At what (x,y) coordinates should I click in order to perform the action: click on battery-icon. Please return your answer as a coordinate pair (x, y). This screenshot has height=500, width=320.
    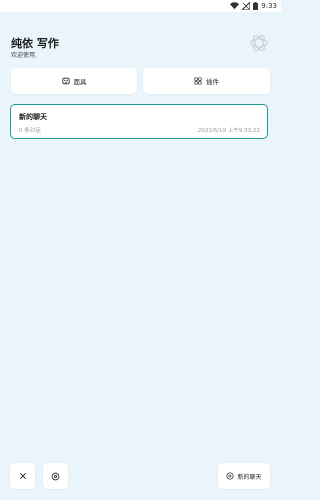
    Looking at the image, I should click on (256, 6).